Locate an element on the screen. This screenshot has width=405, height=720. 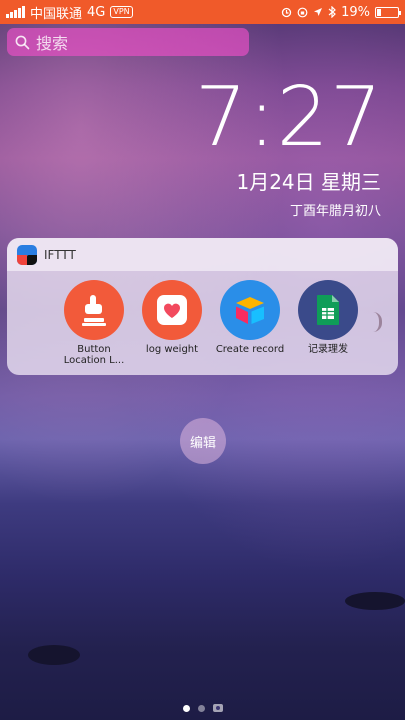
page-dot-active is located at coordinates (186, 708).